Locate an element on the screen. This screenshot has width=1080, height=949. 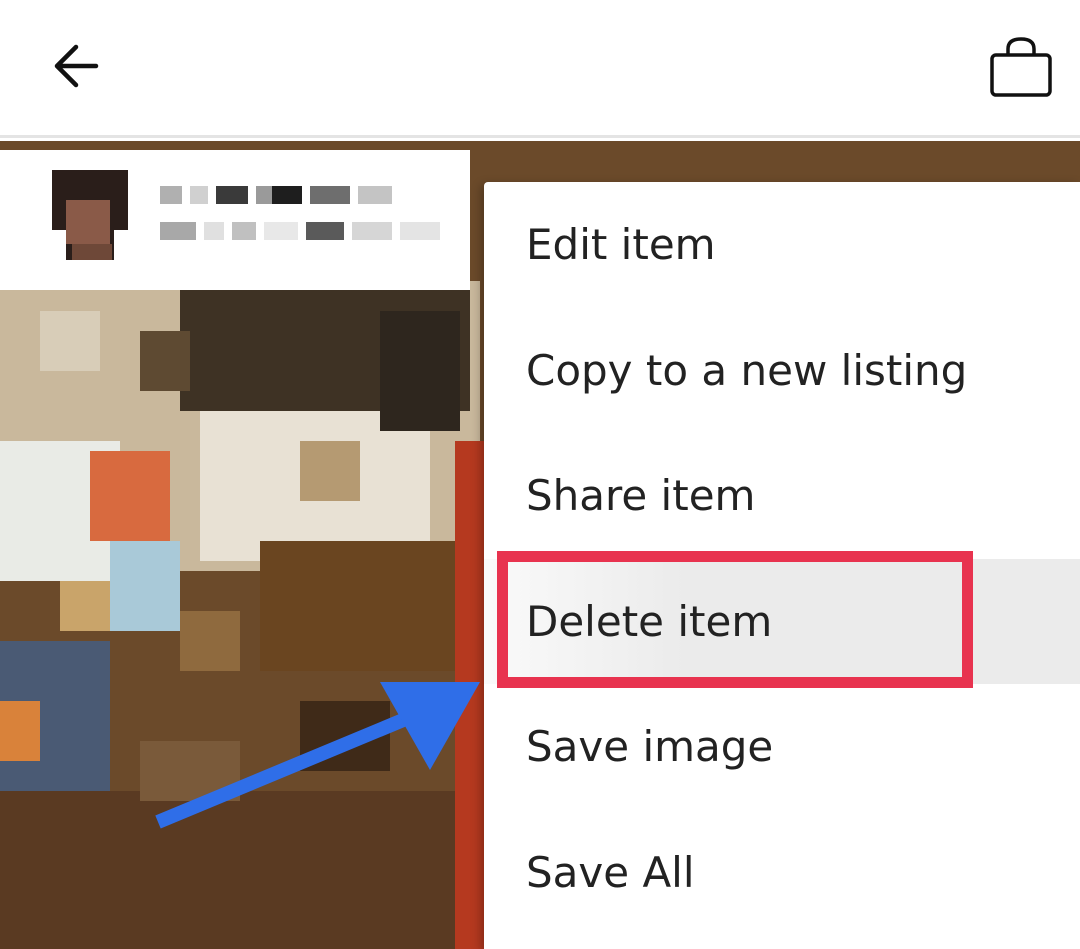
menu-item-copy-to-new-listing: Copy to a new listing is located at coordinates (782, 370).